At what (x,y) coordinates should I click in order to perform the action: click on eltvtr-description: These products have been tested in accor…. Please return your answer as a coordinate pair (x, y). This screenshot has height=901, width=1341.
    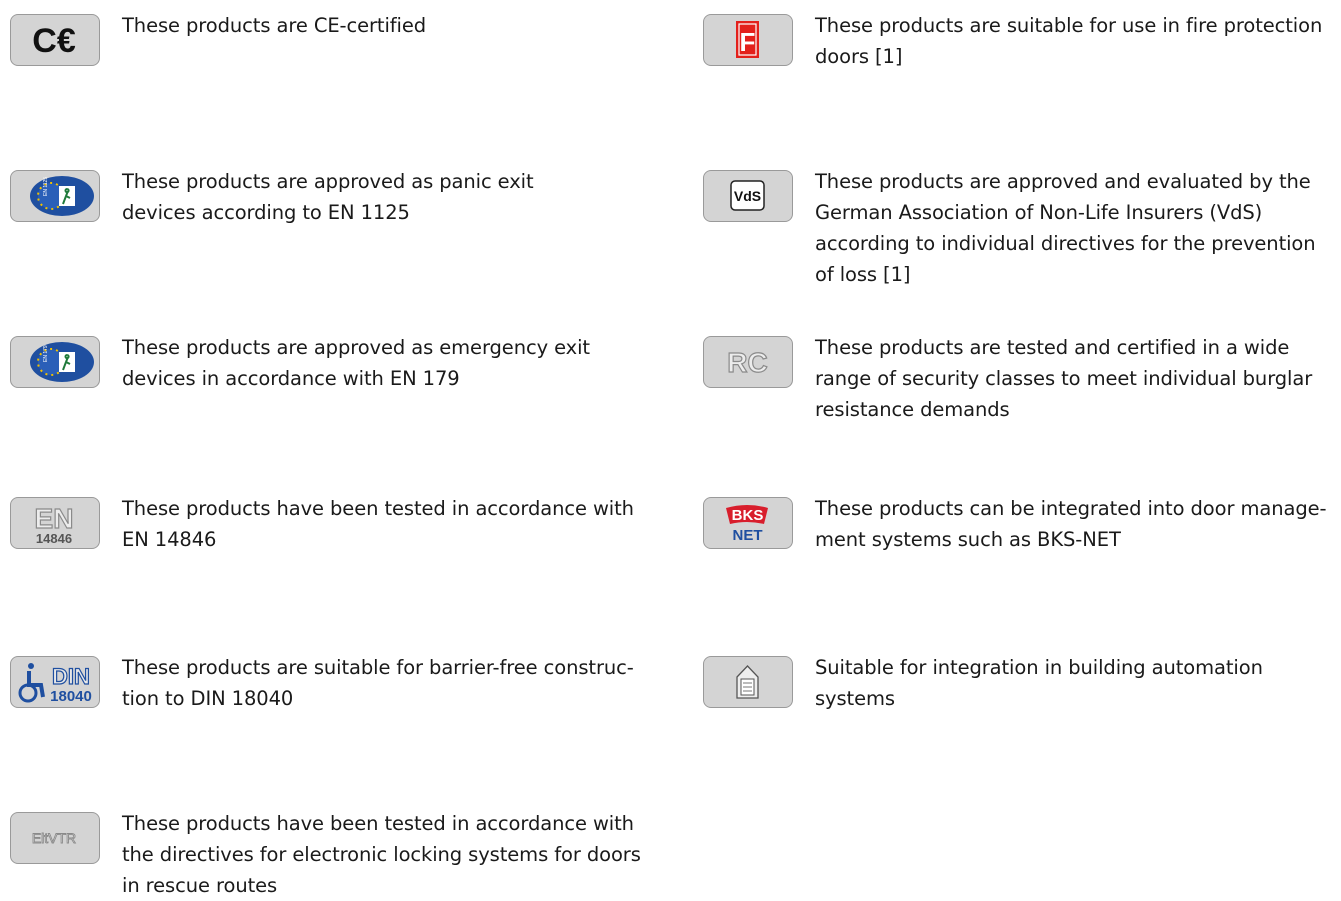
    Looking at the image, I should click on (381, 854).